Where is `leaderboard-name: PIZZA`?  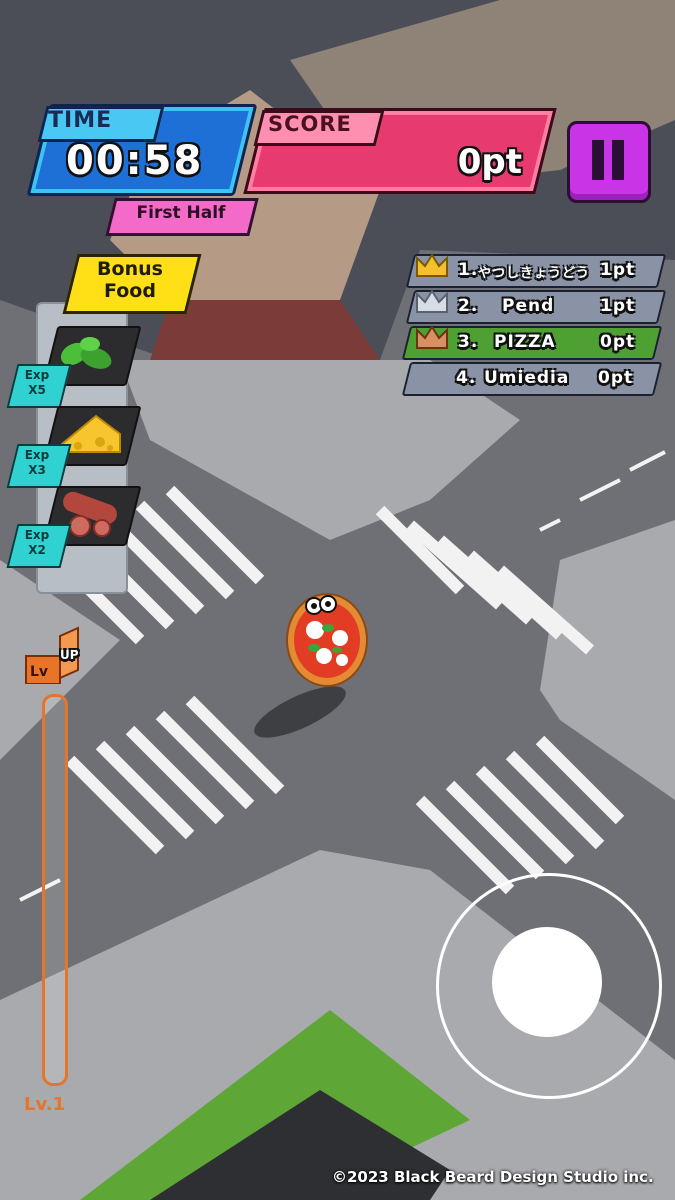 leaderboard-name: PIZZA is located at coordinates (525, 342).